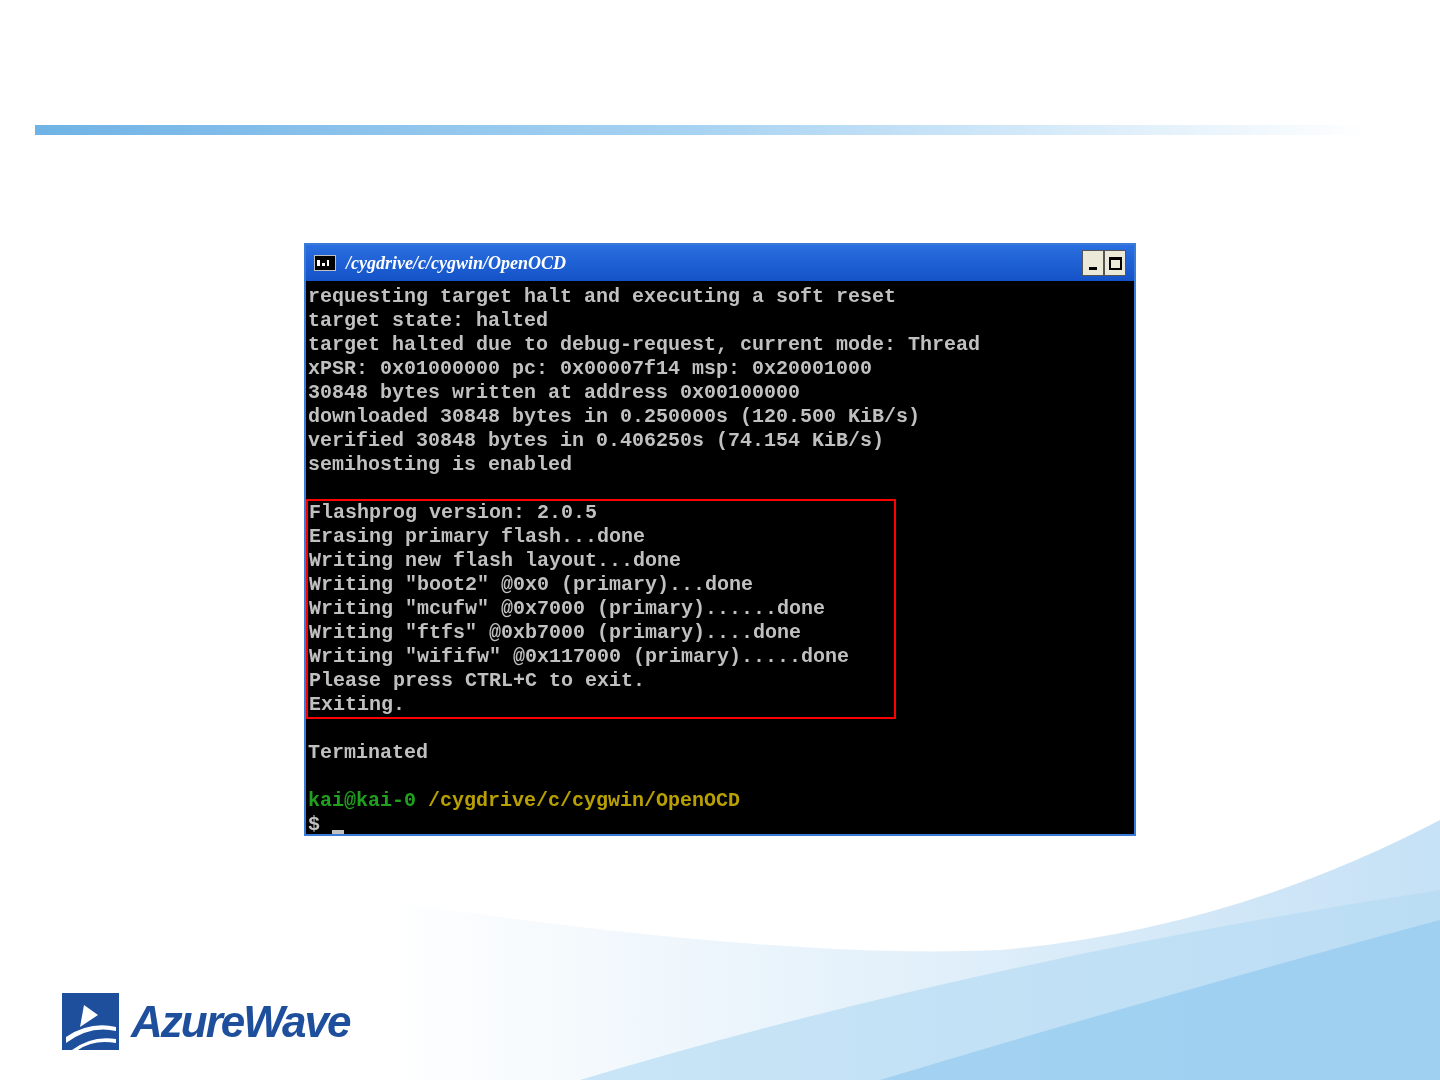 This screenshot has width=1440, height=1080. Describe the element at coordinates (440, 465) in the screenshot. I see `terminal-line: semihosting is enabled` at that location.